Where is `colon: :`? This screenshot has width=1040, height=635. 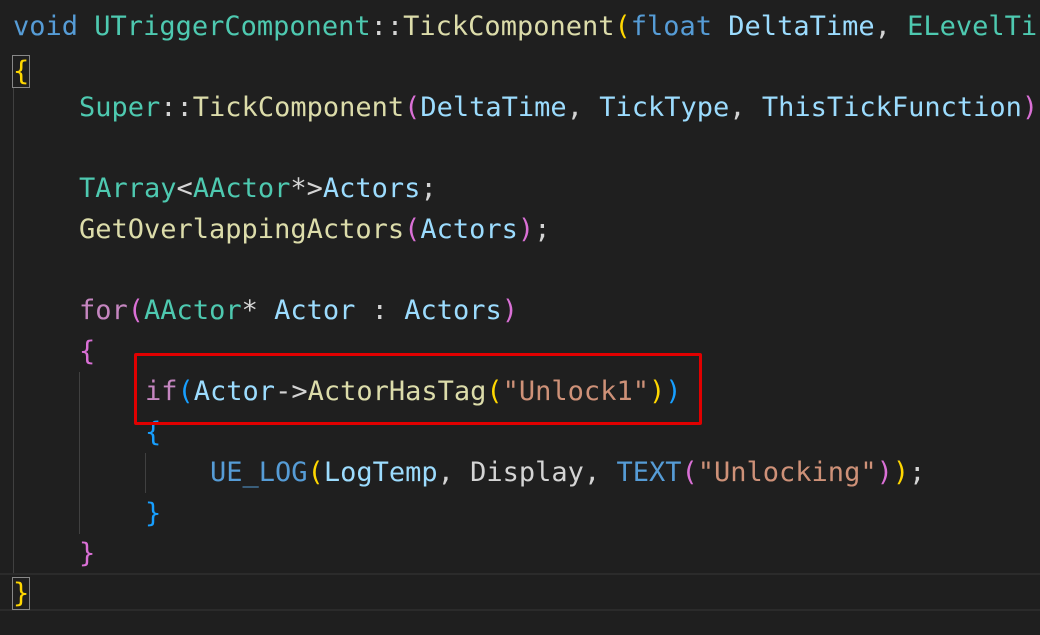
colon: : is located at coordinates (379, 310).